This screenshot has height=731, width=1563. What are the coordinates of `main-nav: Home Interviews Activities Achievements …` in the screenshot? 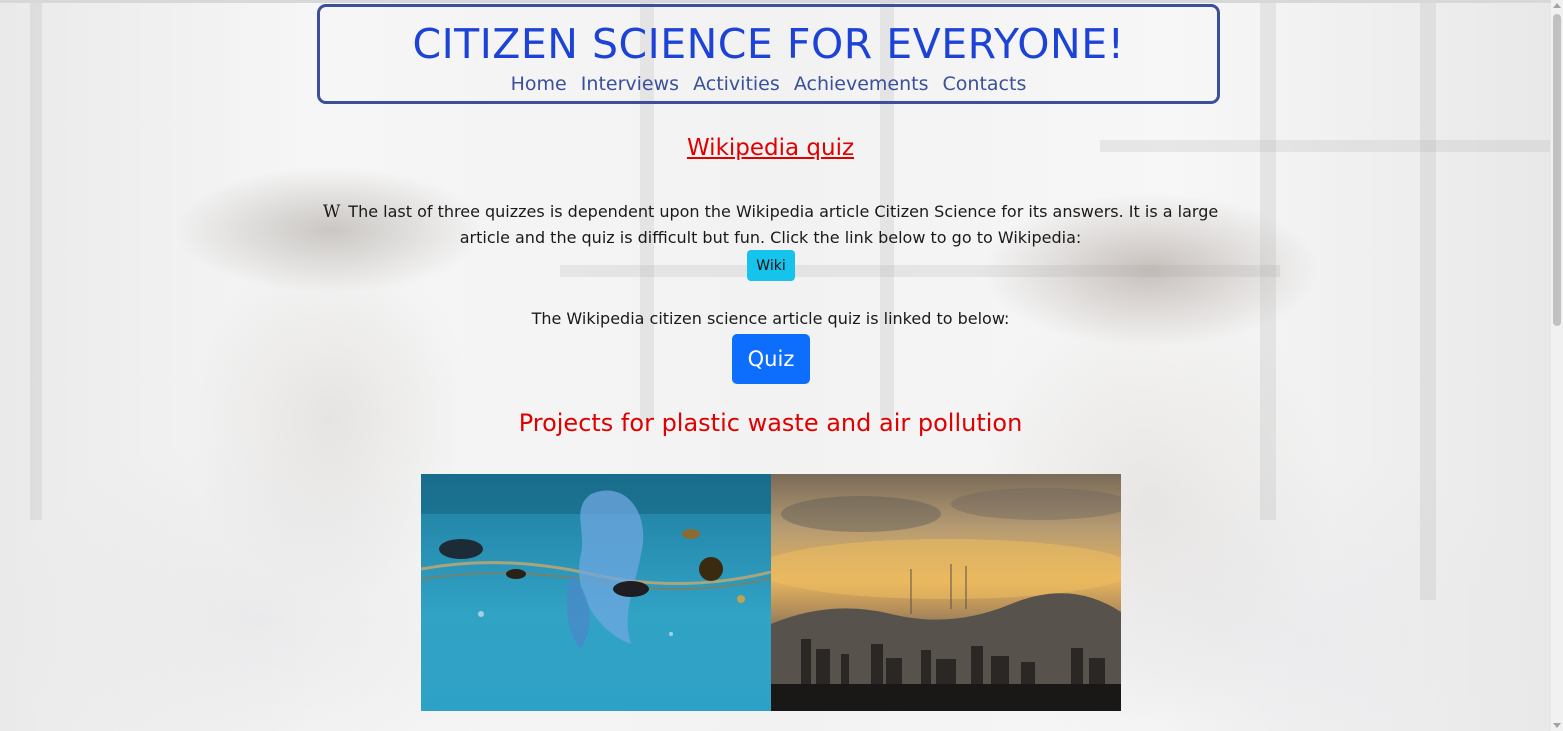 It's located at (768, 84).